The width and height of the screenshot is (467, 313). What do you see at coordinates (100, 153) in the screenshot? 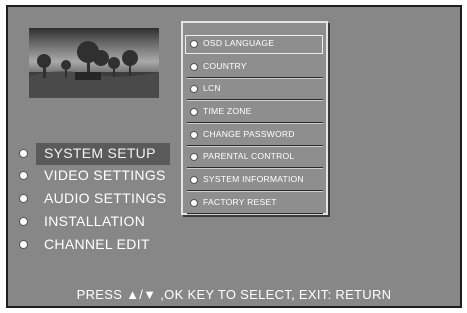
I see `main-menu-label: SYSTEM SETUP` at bounding box center [100, 153].